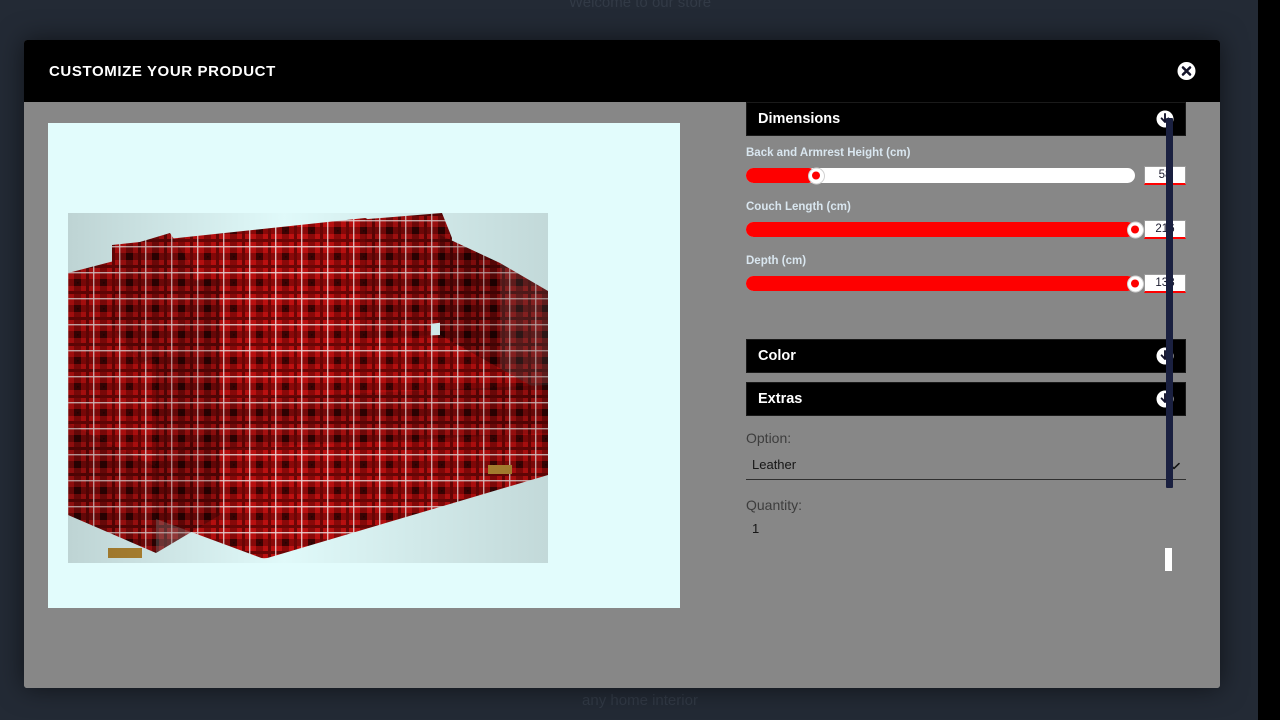 The width and height of the screenshot is (1280, 720). I want to click on quantity-input: 1, so click(966, 528).